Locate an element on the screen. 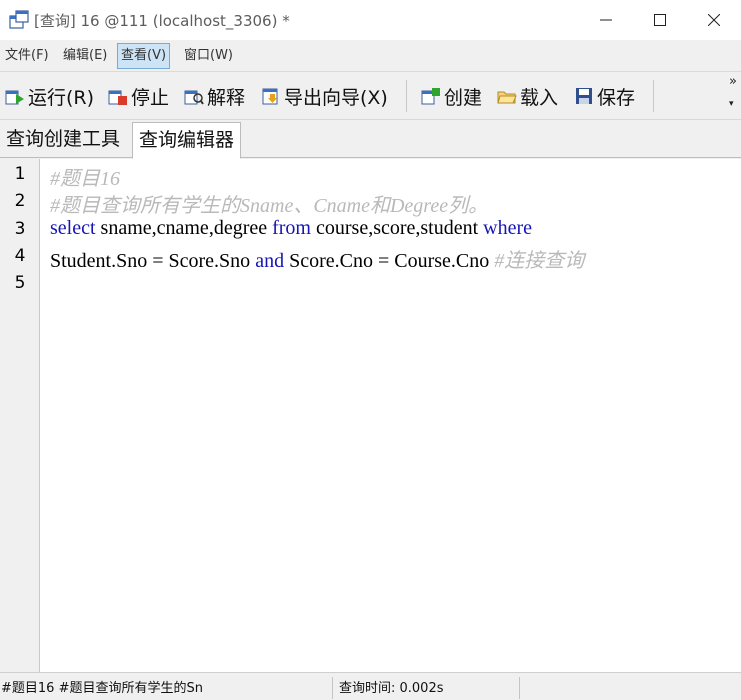 The height and width of the screenshot is (700, 741). folder-icon is located at coordinates (507, 96).